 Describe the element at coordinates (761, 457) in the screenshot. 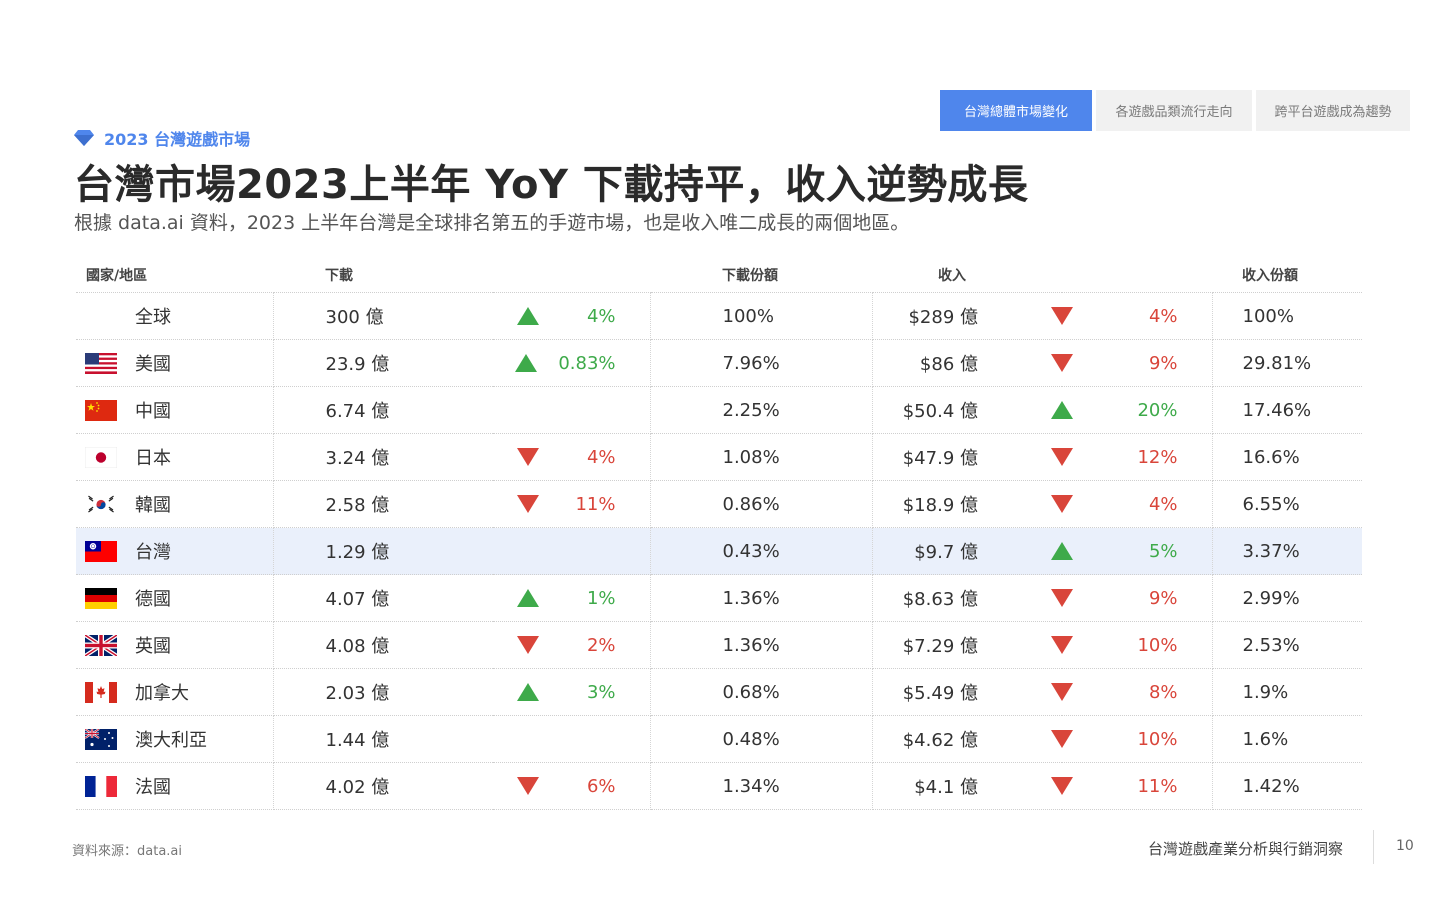

I see `download-share-cell: 1.08%` at that location.